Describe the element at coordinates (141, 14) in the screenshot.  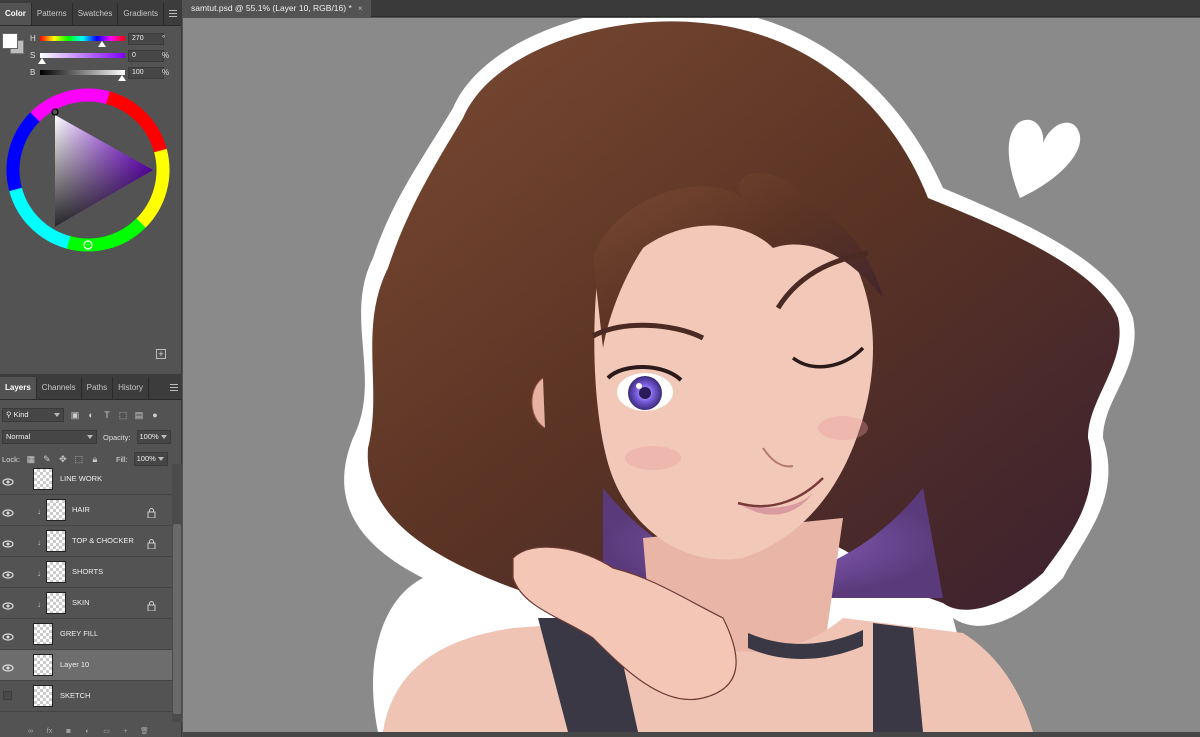
I see `tab-gradients: Gradients` at that location.